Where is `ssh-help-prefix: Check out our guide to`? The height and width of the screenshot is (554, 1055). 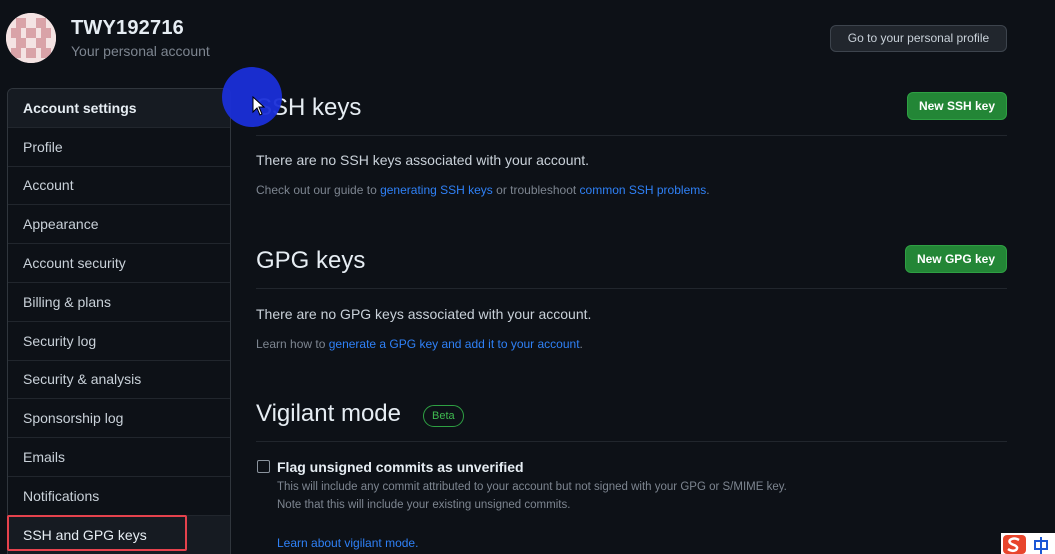 ssh-help-prefix: Check out our guide to is located at coordinates (318, 190).